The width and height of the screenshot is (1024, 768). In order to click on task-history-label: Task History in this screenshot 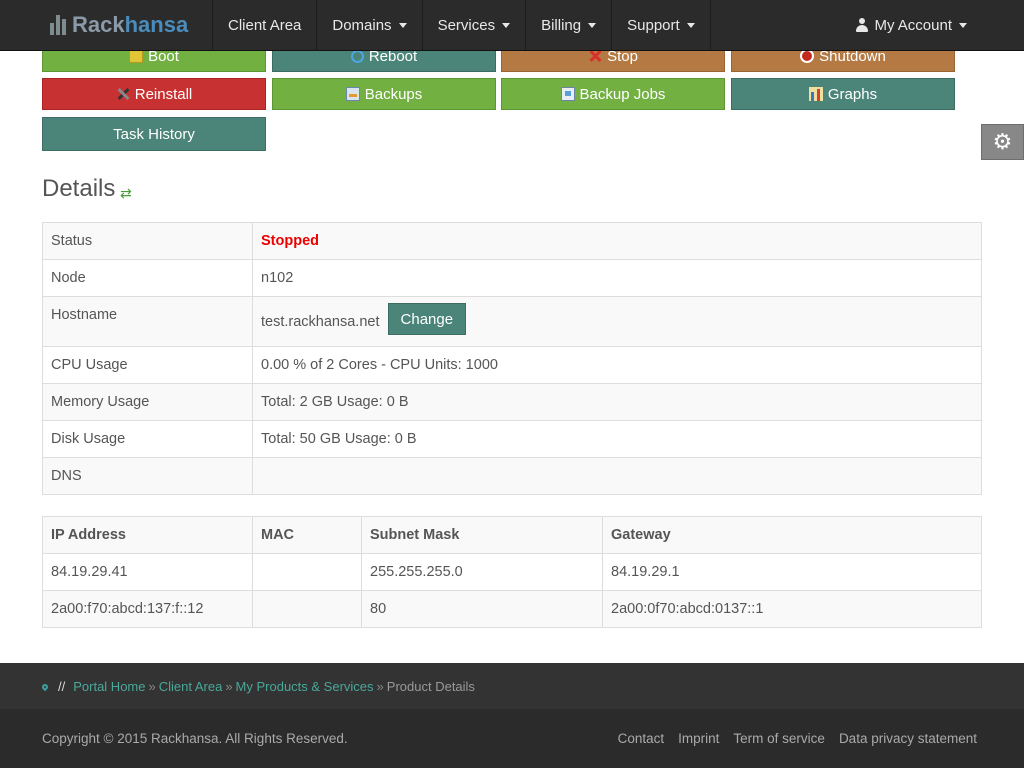, I will do `click(154, 134)`.